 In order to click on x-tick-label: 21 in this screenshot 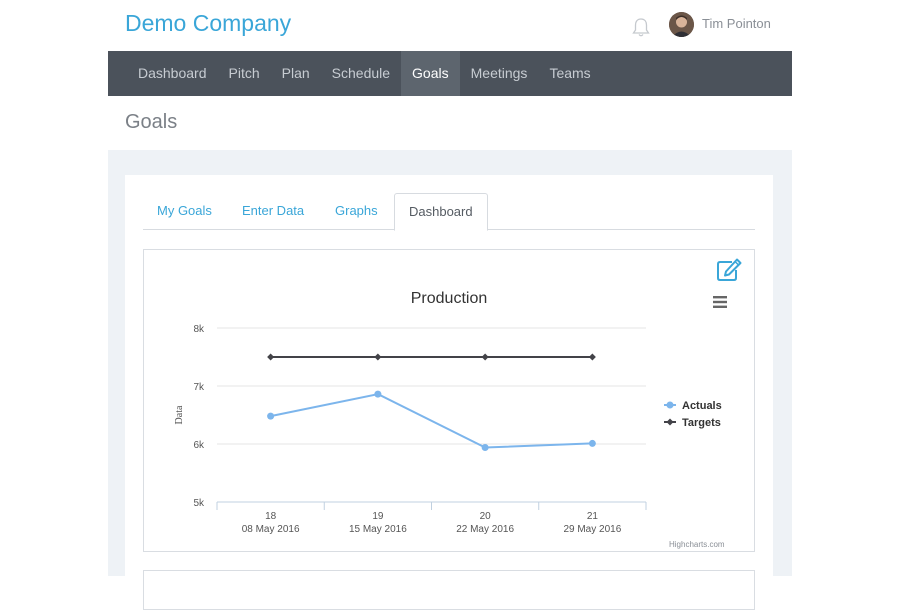, I will do `click(593, 516)`.